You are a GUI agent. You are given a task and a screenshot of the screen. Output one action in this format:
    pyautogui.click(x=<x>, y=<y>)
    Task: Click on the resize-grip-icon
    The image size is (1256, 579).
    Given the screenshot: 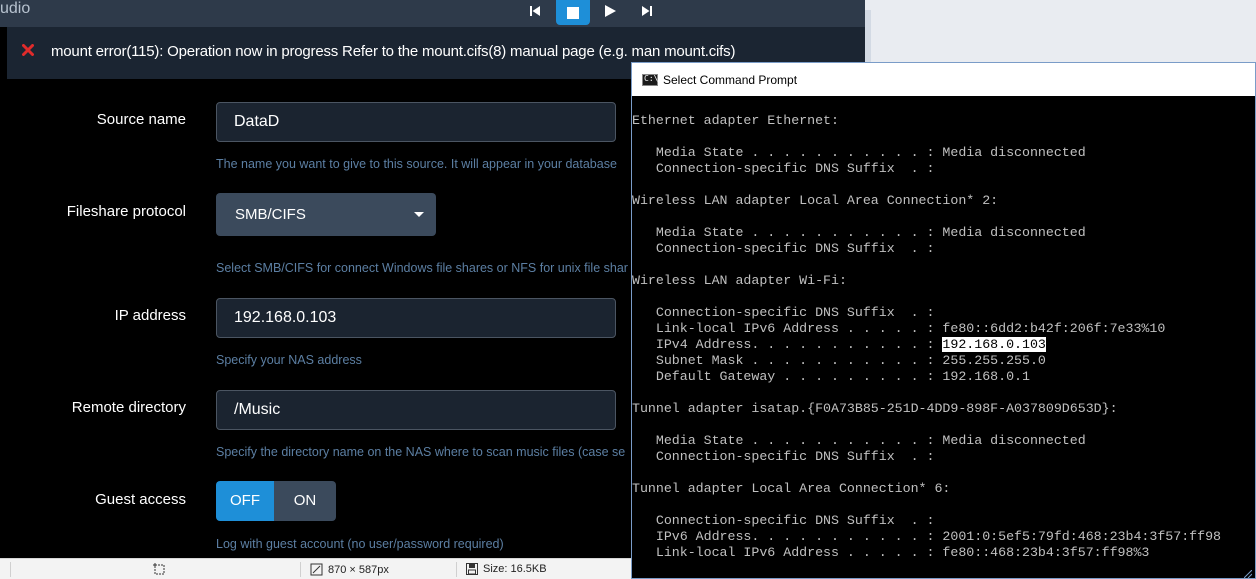 What is the action you would take?
    pyautogui.click(x=1248, y=574)
    